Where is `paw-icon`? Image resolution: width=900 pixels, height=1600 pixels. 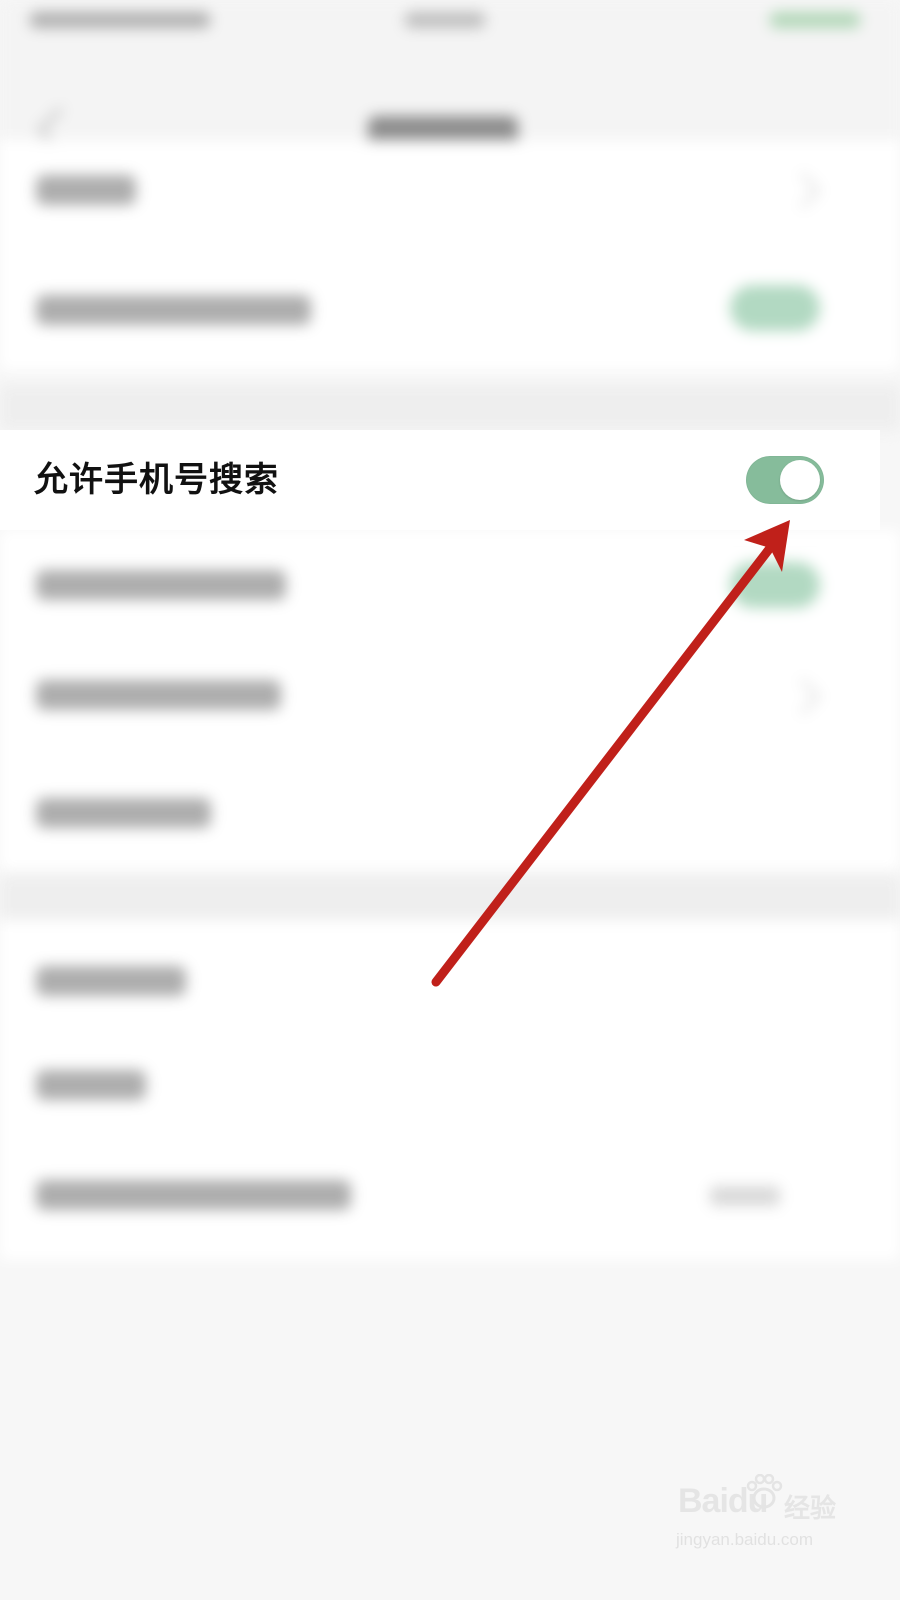
paw-icon is located at coordinates (764, 1491).